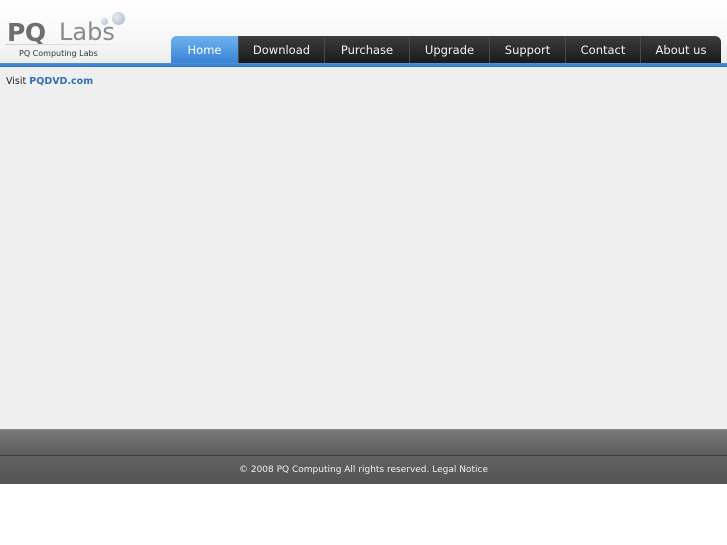 This screenshot has height=545, width=727. What do you see at coordinates (460, 470) in the screenshot?
I see `legal-notice-link: Legal Notice` at bounding box center [460, 470].